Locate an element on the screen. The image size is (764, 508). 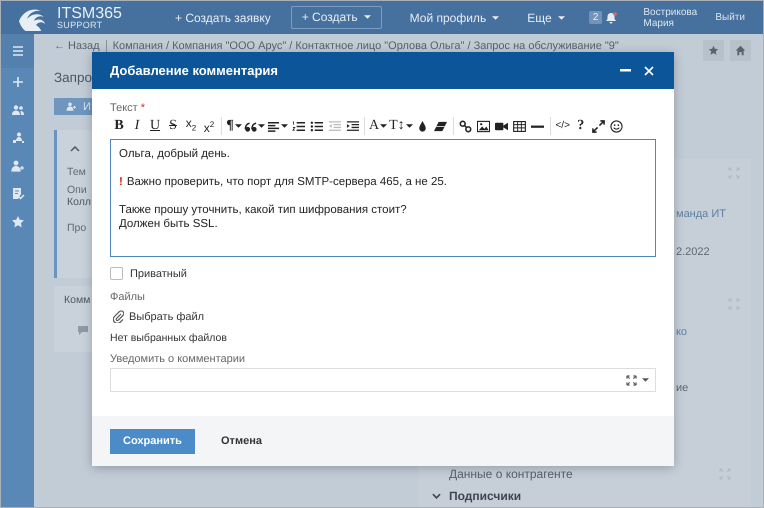
fullscreen-button is located at coordinates (599, 126).